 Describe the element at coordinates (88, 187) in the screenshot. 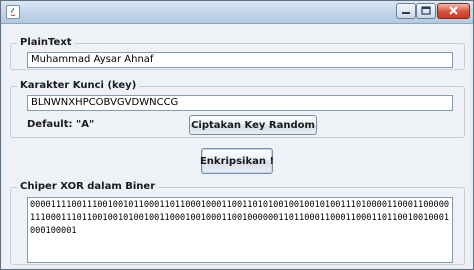

I see `cipher-group-title: Chiper XOR dalam Biner` at that location.